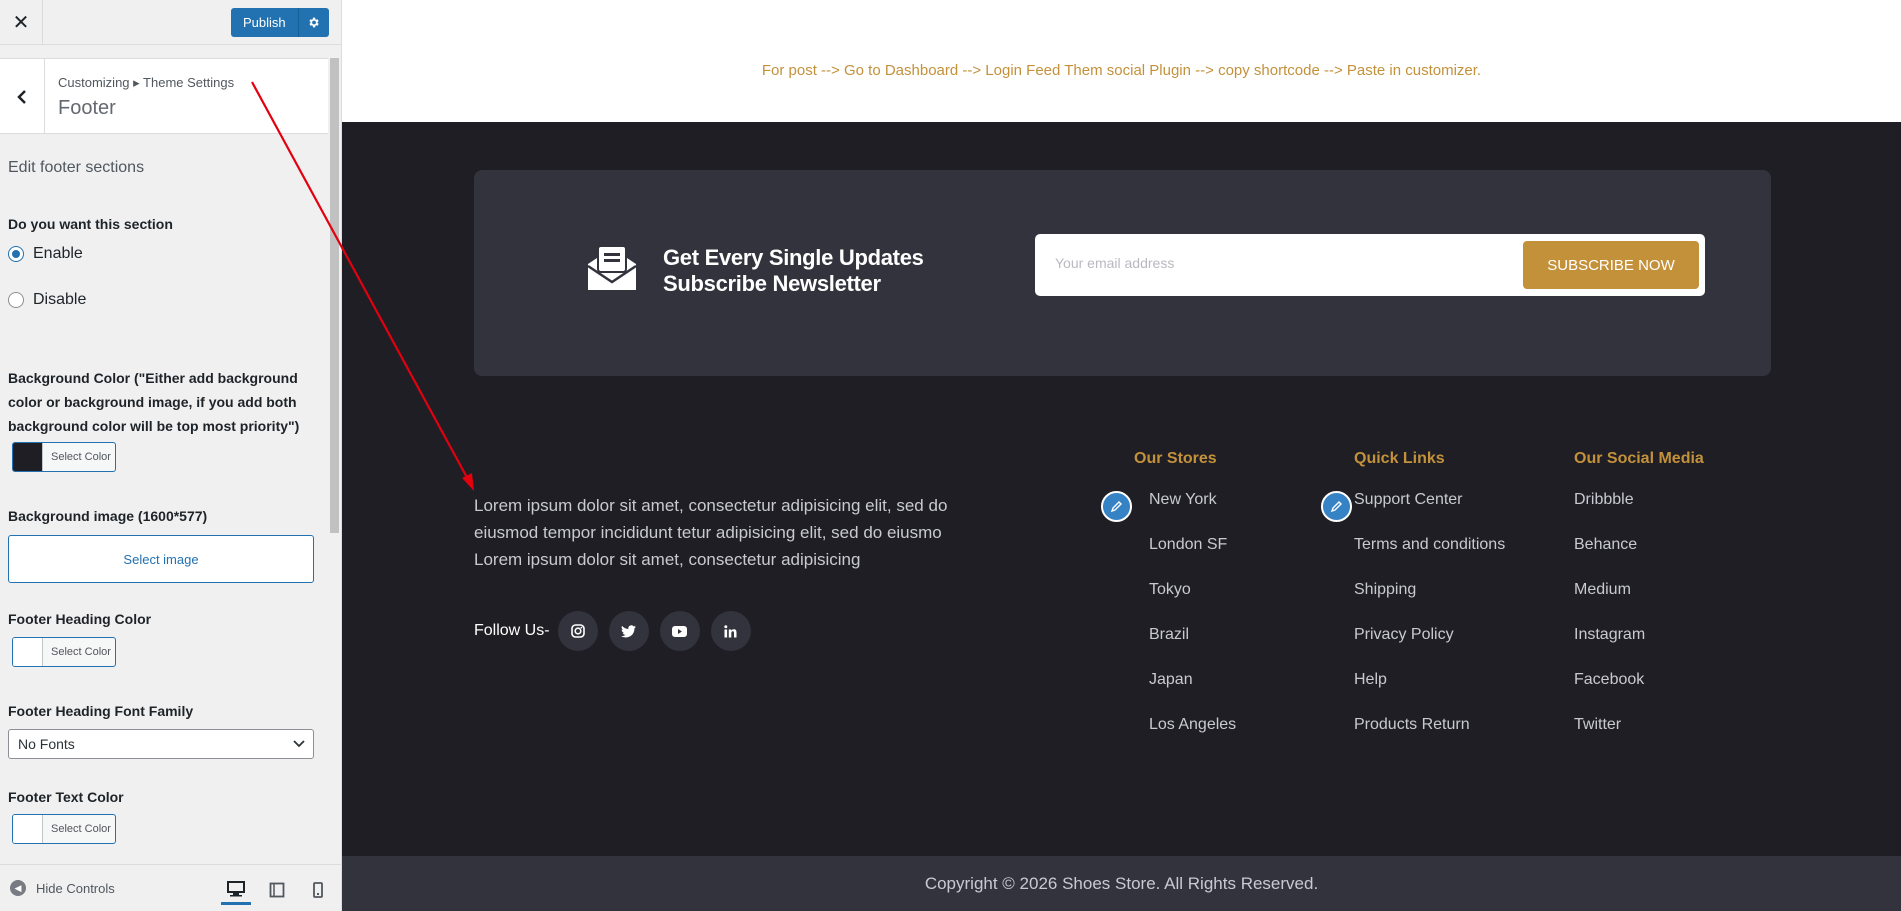 The image size is (1901, 911). I want to click on instagram-icon, so click(577, 631).